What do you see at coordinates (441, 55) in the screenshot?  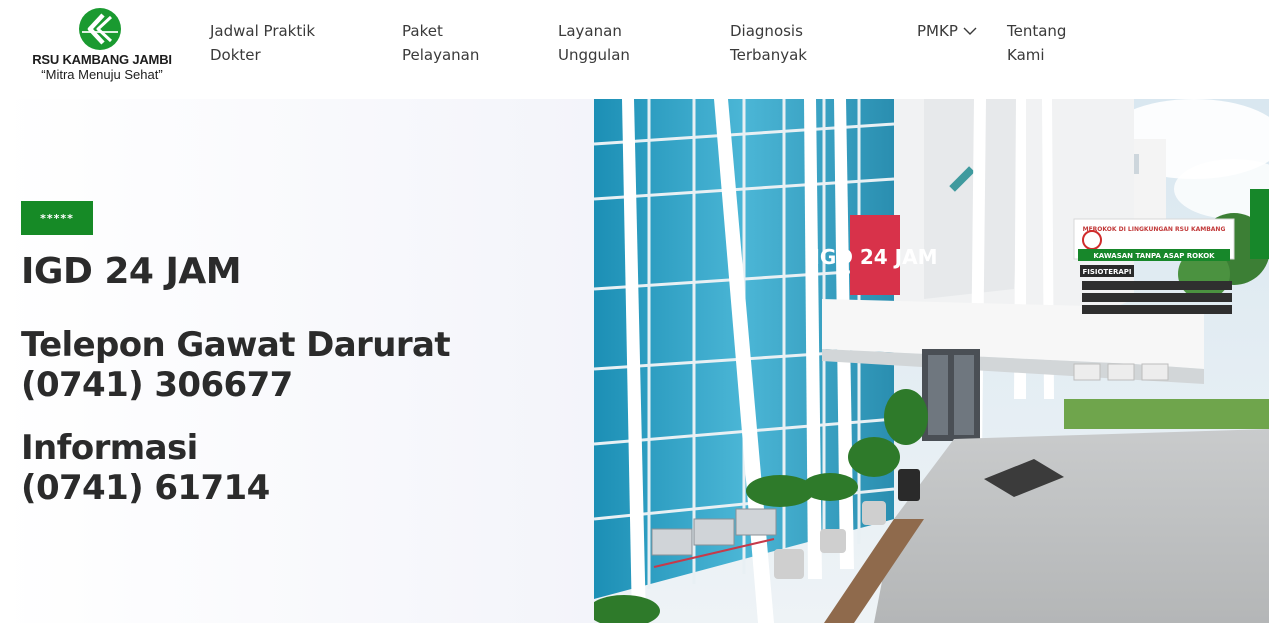 I see `nav-label: Pelayanan` at bounding box center [441, 55].